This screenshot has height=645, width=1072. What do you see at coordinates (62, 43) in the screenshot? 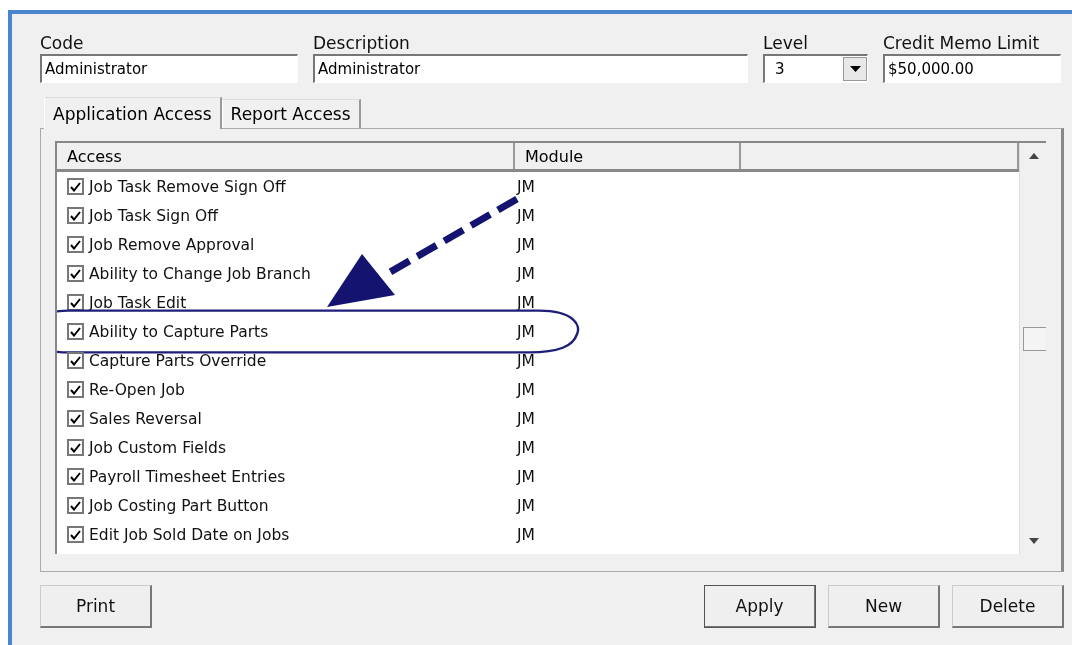
I see `field-label: Code` at bounding box center [62, 43].